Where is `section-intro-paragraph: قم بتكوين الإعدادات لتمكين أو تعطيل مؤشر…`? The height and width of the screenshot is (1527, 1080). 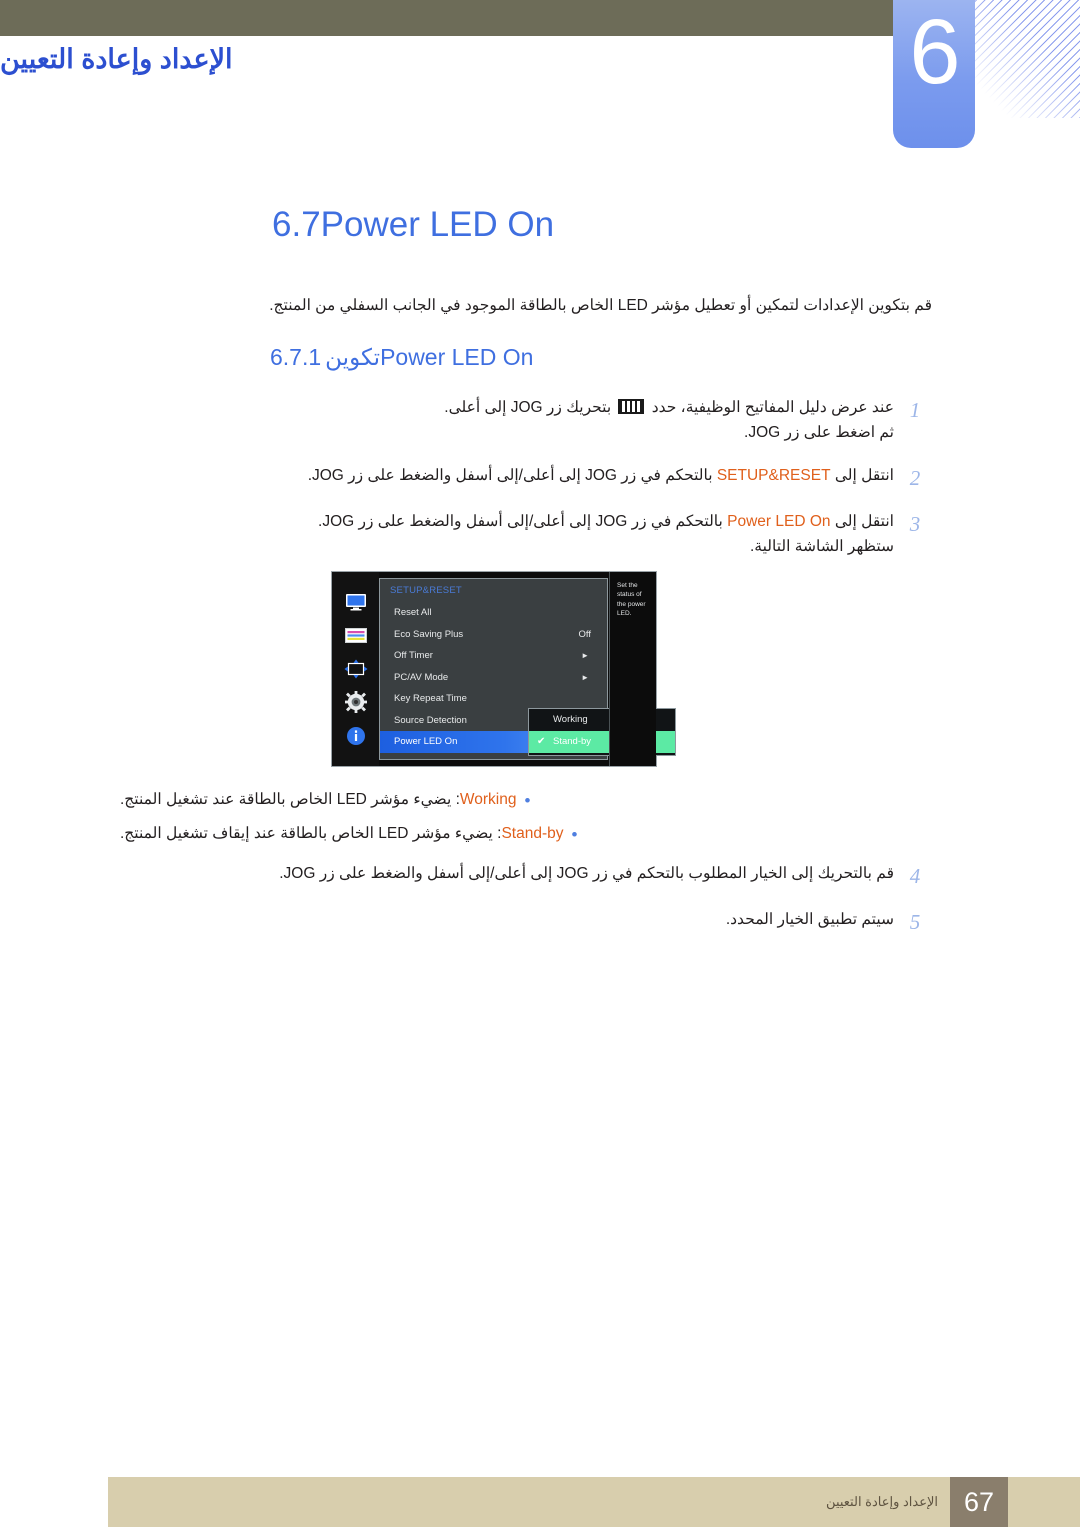 section-intro-paragraph: قم بتكوين الإعدادات لتمكين أو تعطيل مؤشر… is located at coordinates (600, 305).